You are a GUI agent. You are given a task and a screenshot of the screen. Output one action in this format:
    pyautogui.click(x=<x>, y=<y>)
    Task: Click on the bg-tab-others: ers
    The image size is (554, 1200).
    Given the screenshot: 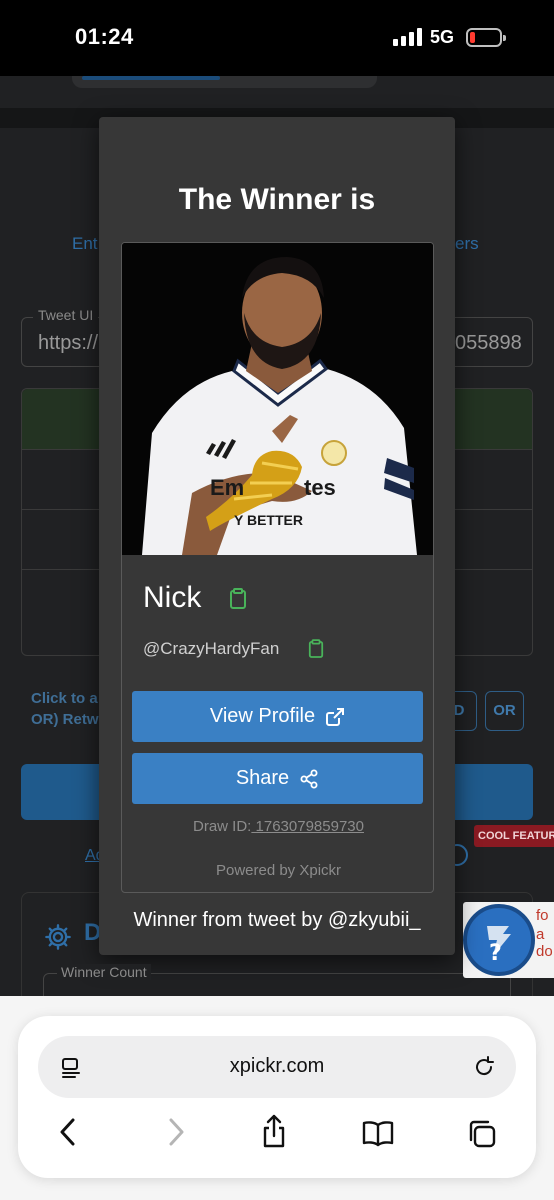 What is the action you would take?
    pyautogui.click(x=467, y=243)
    